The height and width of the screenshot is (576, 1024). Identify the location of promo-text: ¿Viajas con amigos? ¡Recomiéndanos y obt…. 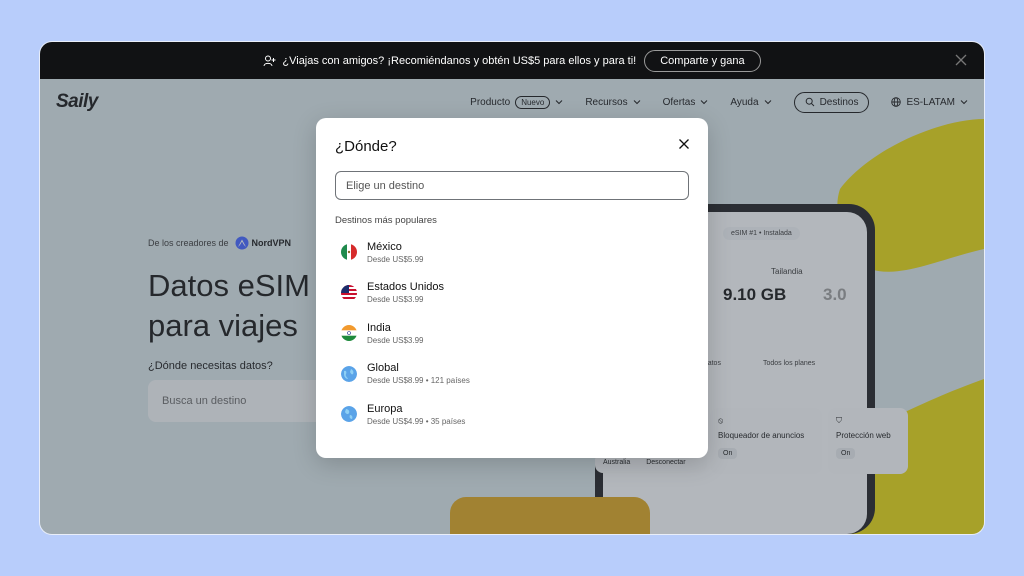
(459, 60).